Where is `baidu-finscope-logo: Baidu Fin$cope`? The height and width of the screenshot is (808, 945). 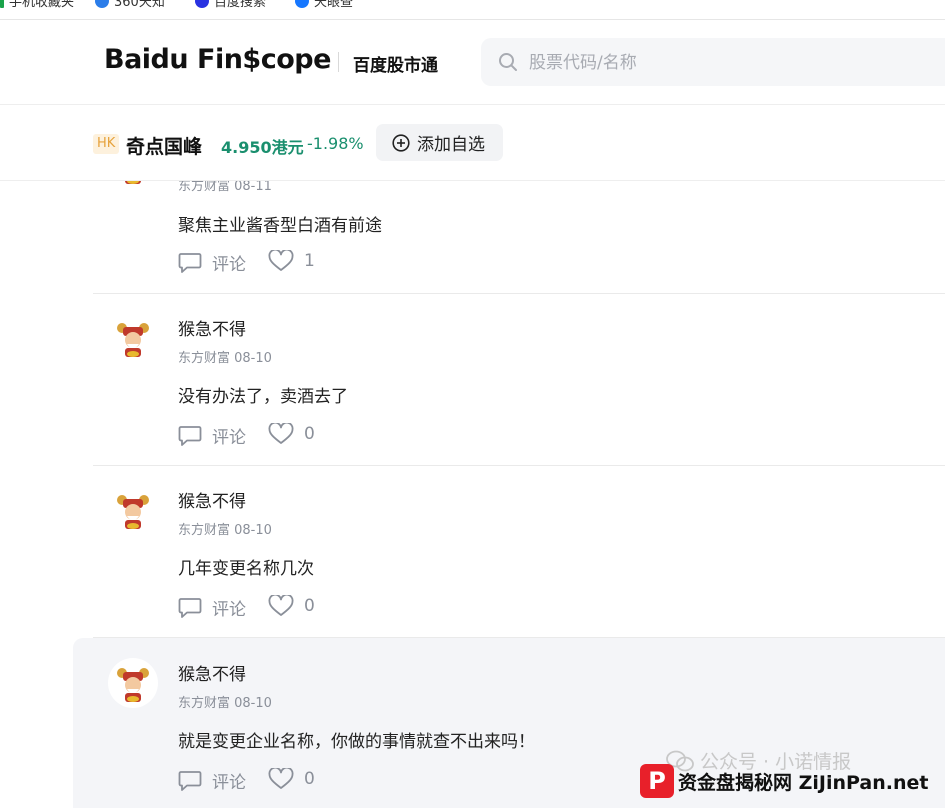 baidu-finscope-logo: Baidu Fin$cope is located at coordinates (217, 59).